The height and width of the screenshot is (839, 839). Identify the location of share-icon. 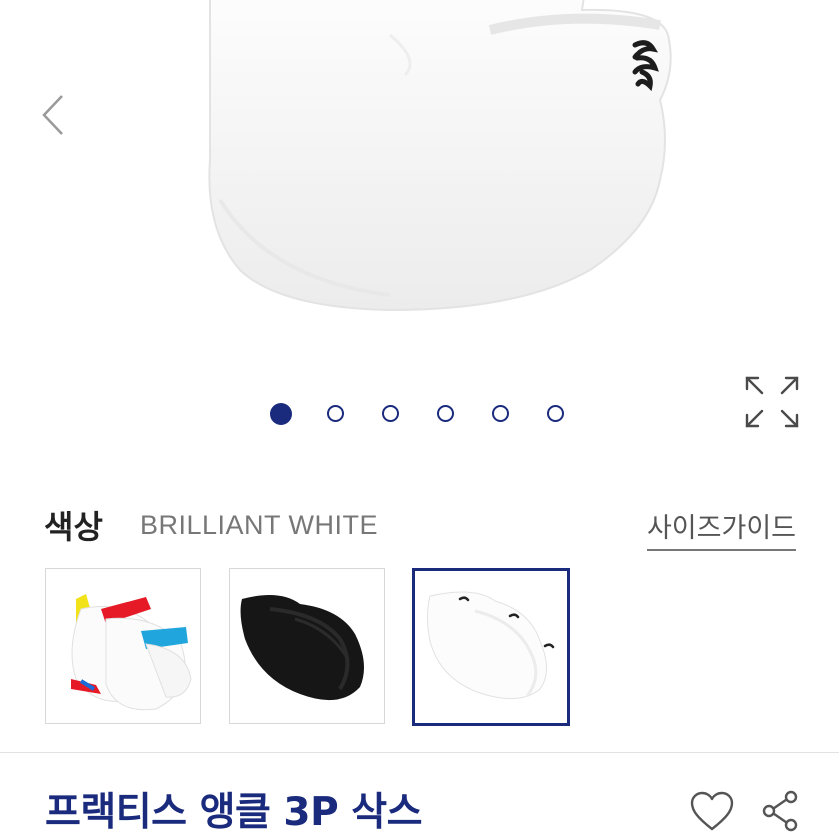
(780, 811).